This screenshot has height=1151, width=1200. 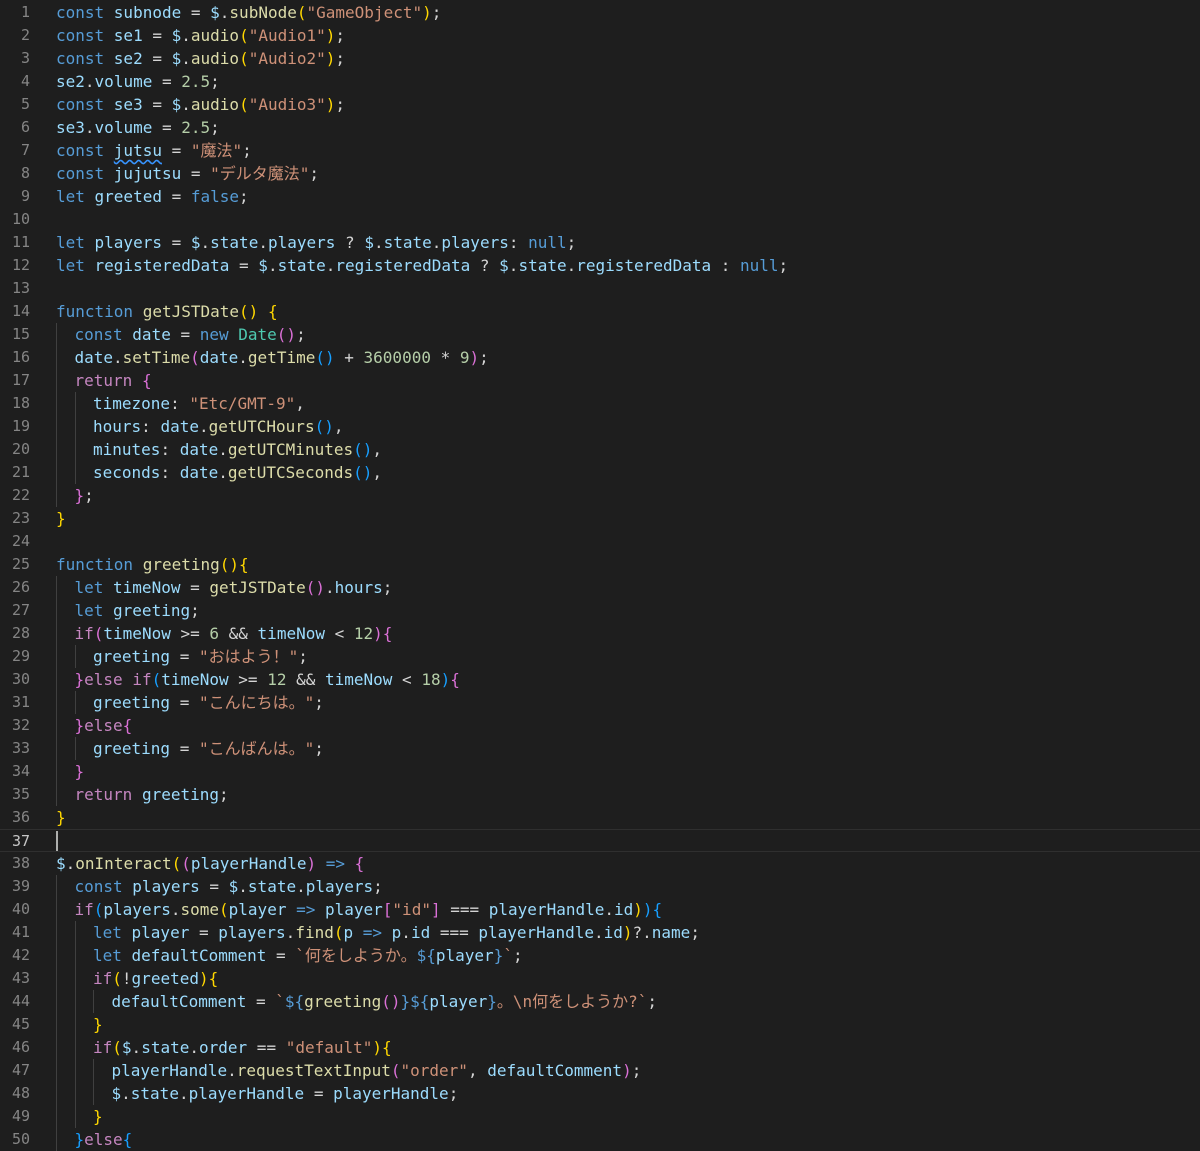 I want to click on code-line: 46 if($.state.order == "default"){, so click(x=600, y=1047).